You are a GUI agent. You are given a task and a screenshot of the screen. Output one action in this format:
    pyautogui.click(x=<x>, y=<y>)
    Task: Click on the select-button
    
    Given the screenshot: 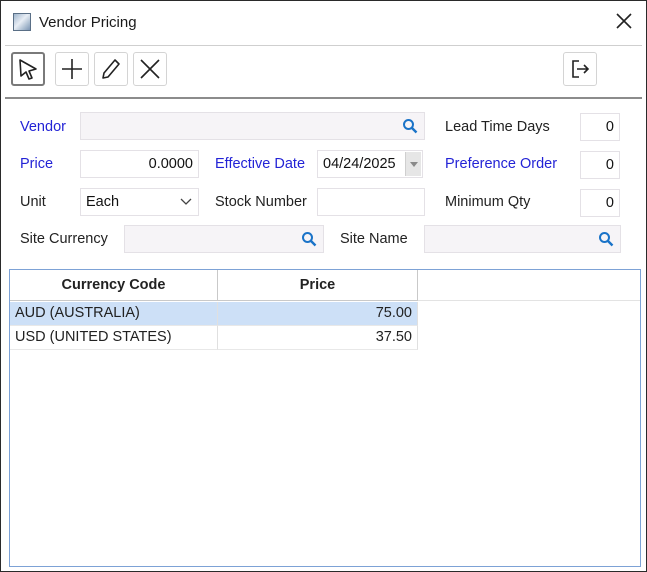 What is the action you would take?
    pyautogui.click(x=28, y=69)
    